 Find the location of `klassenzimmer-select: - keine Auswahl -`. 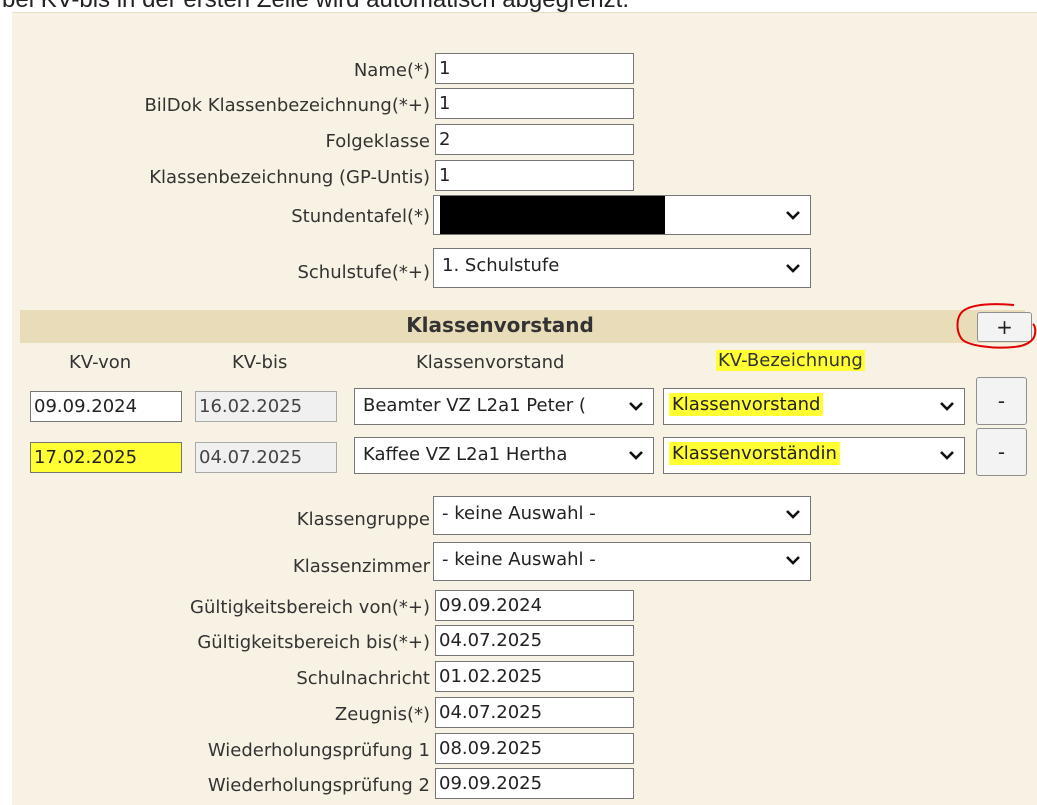

klassenzimmer-select: - keine Auswahl - is located at coordinates (622, 561).